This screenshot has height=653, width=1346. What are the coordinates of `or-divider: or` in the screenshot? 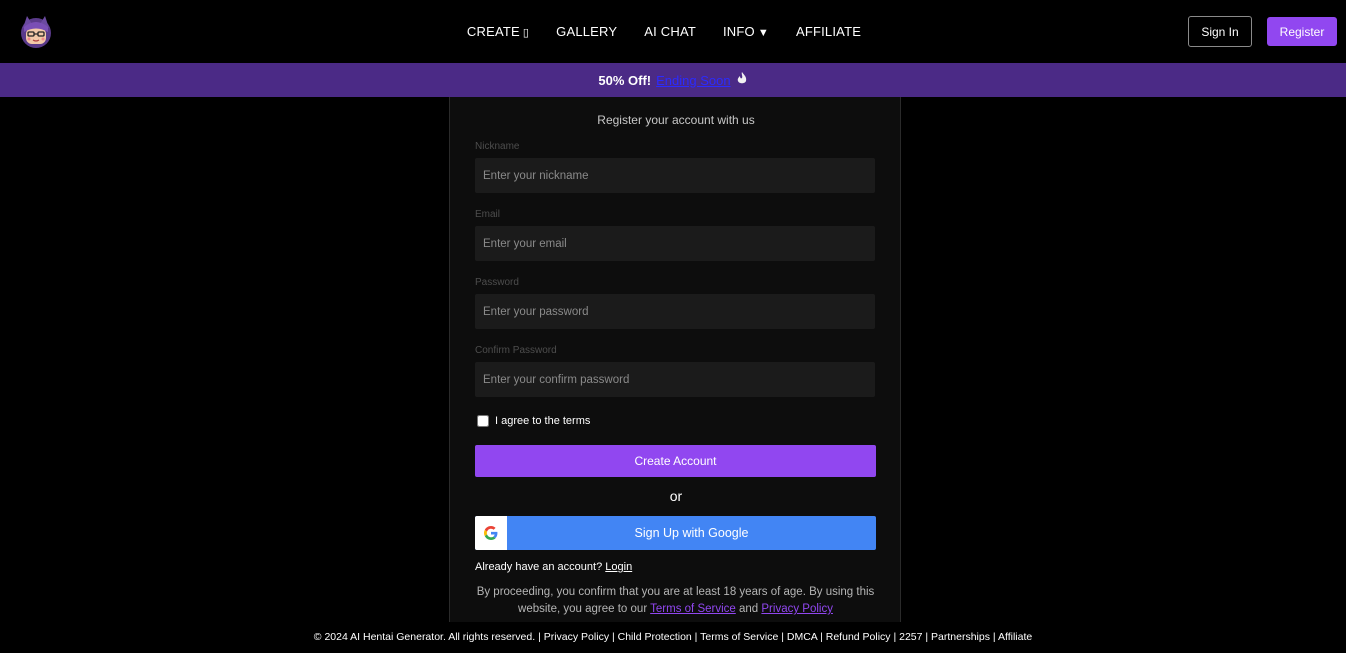 It's located at (676, 496).